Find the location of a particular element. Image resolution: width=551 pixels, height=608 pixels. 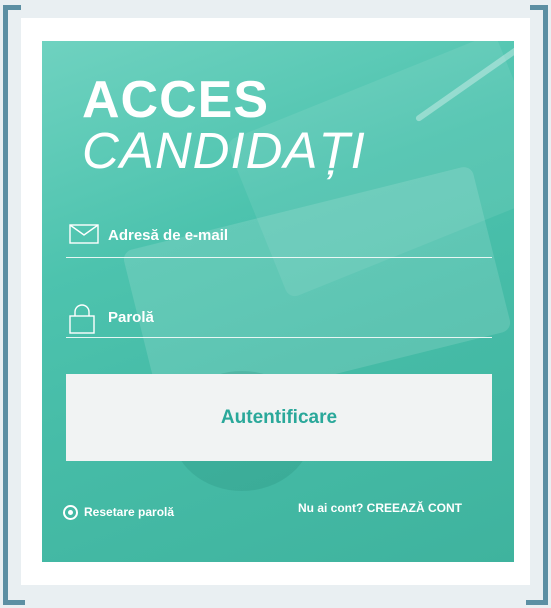

reset-password-label: Resetare parolă is located at coordinates (129, 512).